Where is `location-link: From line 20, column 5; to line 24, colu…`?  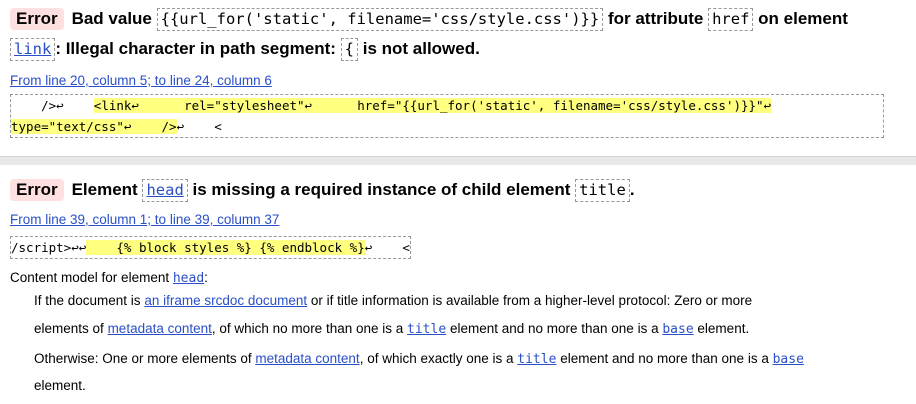 location-link: From line 20, column 5; to line 24, colu… is located at coordinates (141, 80).